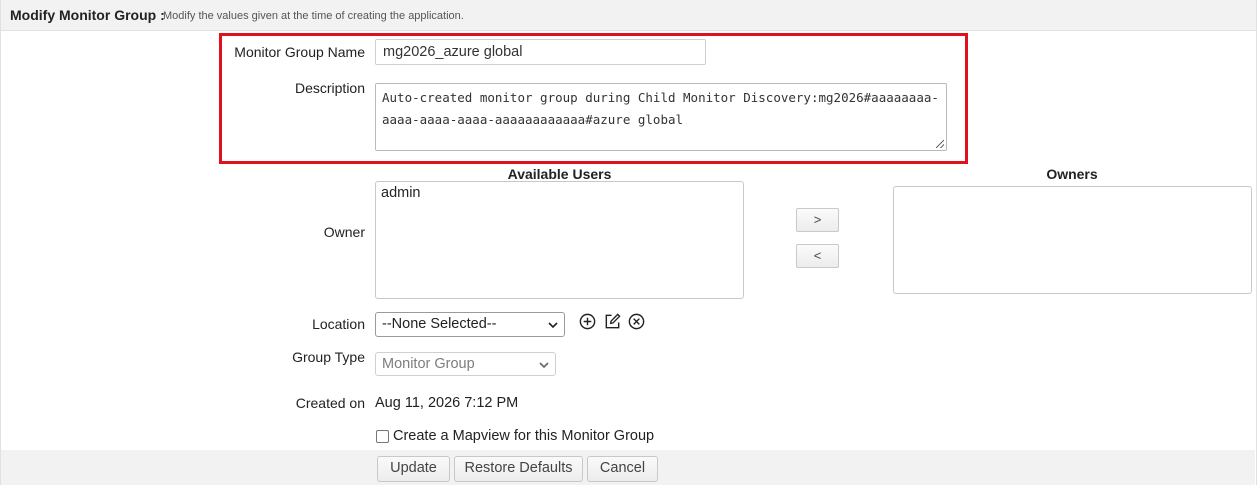 The width and height of the screenshot is (1257, 485). Describe the element at coordinates (559, 240) in the screenshot. I see `available-users-list: admin` at that location.